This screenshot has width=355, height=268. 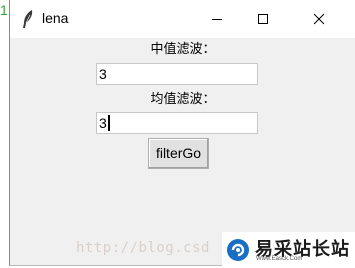 I want to click on filter-go-button: filterGo, so click(x=178, y=153).